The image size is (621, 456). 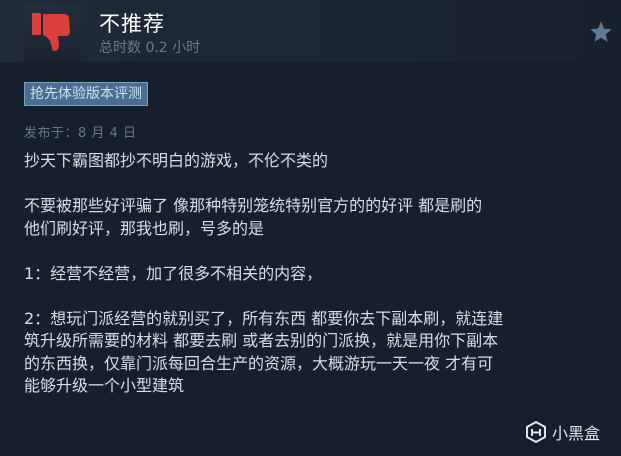 What do you see at coordinates (104, 385) in the screenshot?
I see `review-line: 能够升级一个小型建筑` at bounding box center [104, 385].